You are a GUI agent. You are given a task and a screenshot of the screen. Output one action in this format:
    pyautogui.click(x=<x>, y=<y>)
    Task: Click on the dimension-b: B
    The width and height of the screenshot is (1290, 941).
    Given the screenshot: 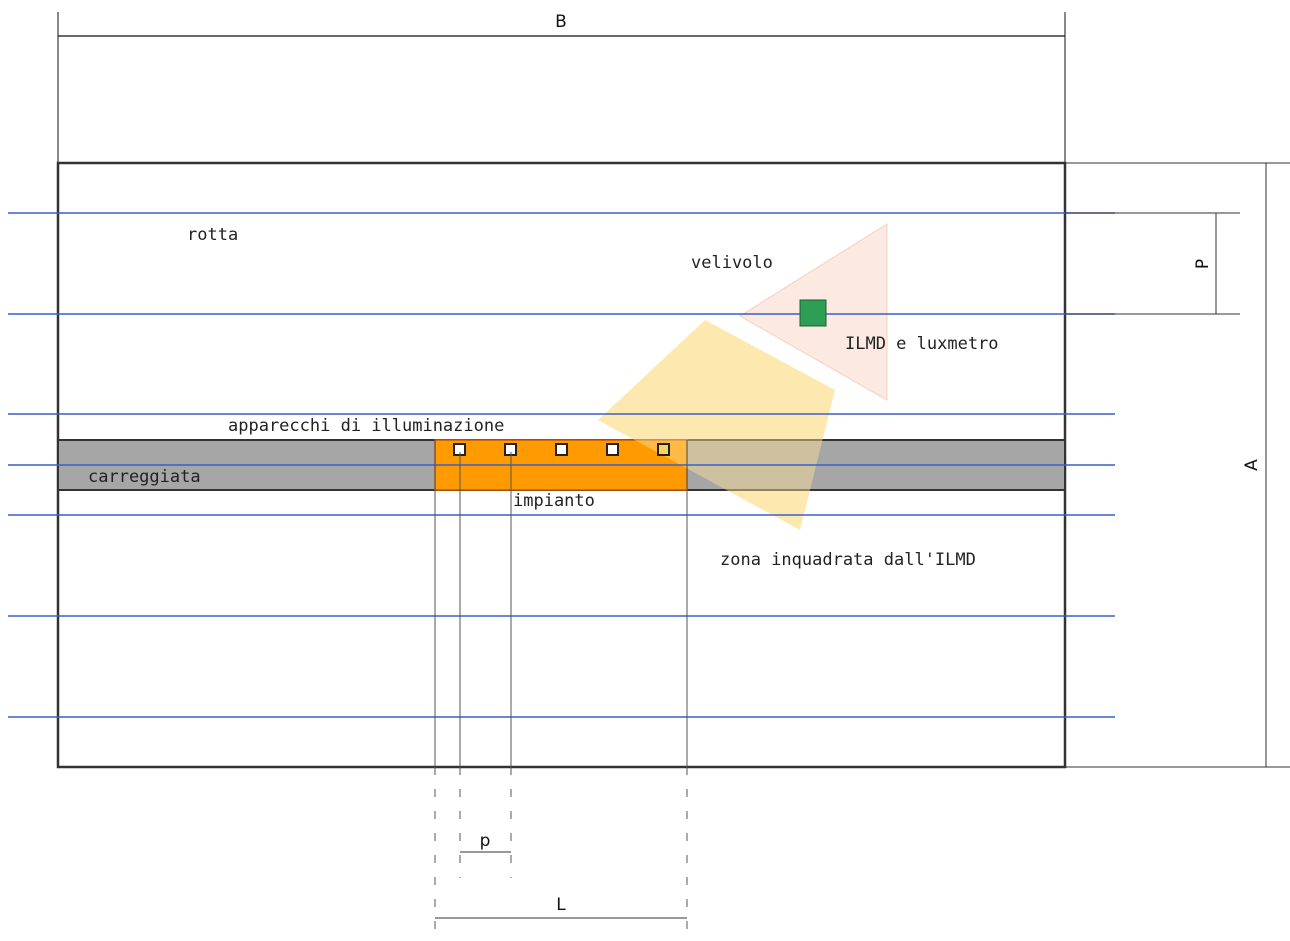 What is the action you would take?
    pyautogui.click(x=561, y=87)
    